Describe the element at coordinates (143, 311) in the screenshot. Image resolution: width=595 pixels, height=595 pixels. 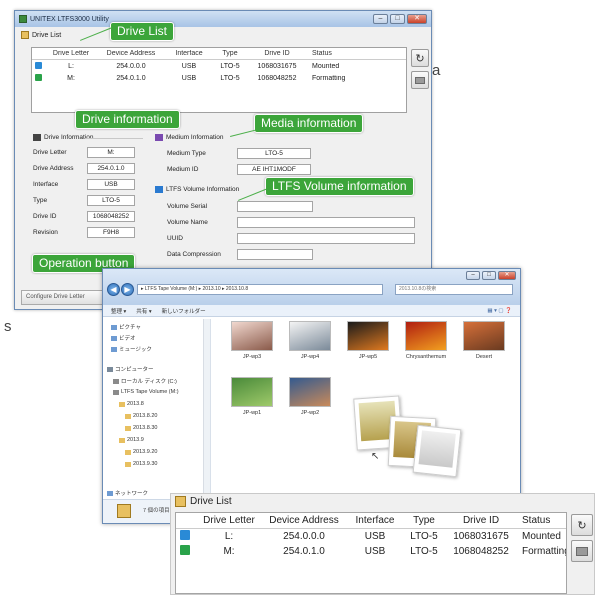
I see `share-button: 共有 ▾` at that location.